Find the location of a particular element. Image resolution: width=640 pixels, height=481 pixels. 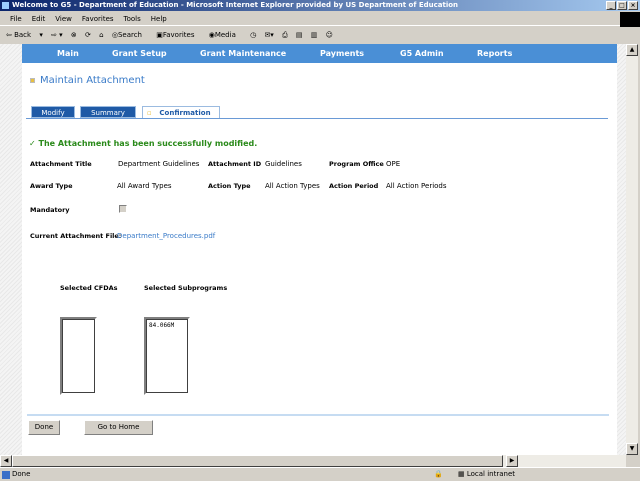

stop-icon: ⊗ is located at coordinates (74, 35).